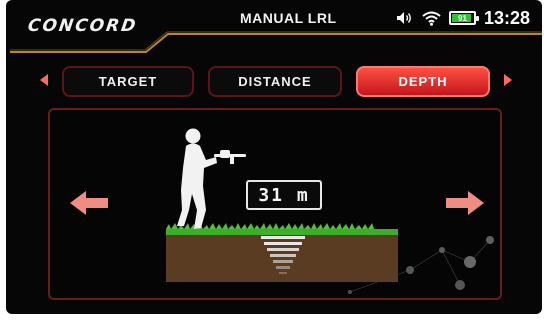 Image resolution: width=544 pixels, height=320 pixels. What do you see at coordinates (89, 205) in the screenshot?
I see `arrow-left-icon` at bounding box center [89, 205].